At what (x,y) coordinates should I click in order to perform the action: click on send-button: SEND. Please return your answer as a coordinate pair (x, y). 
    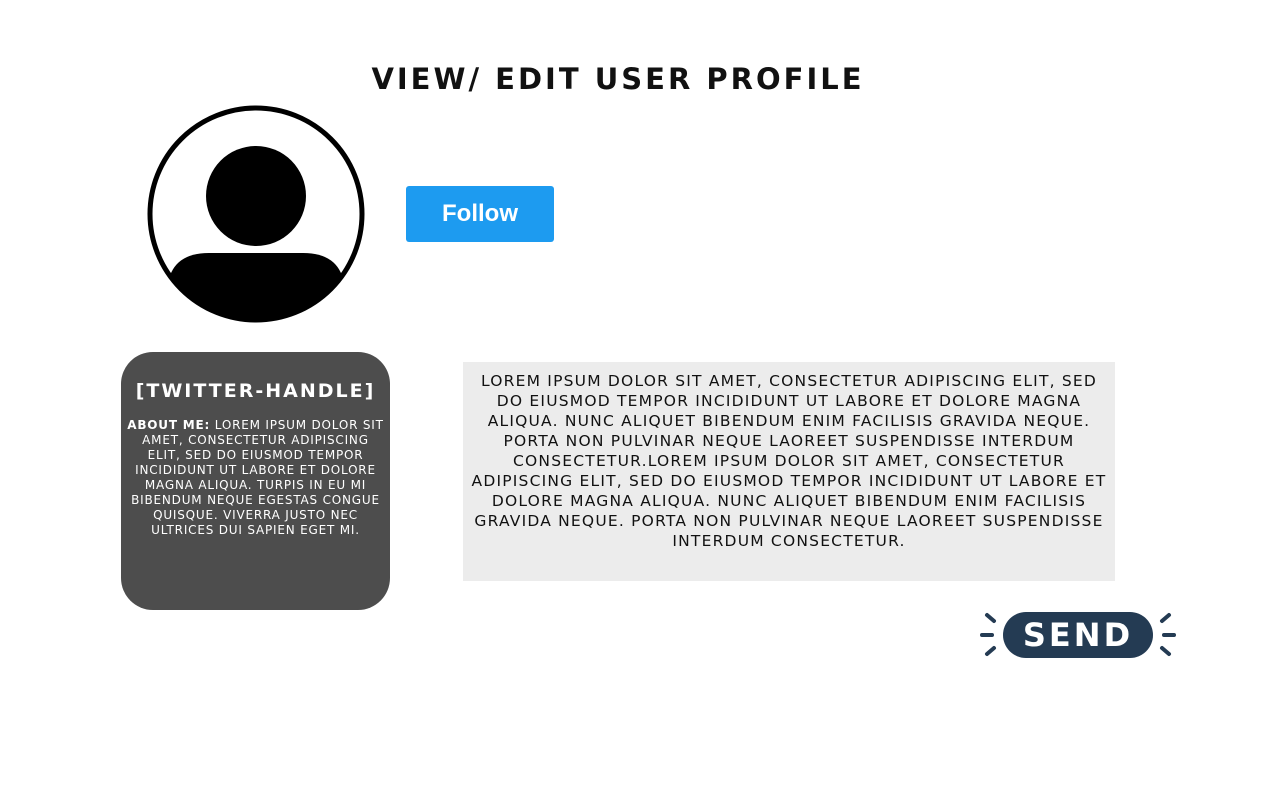
    Looking at the image, I should click on (1078, 635).